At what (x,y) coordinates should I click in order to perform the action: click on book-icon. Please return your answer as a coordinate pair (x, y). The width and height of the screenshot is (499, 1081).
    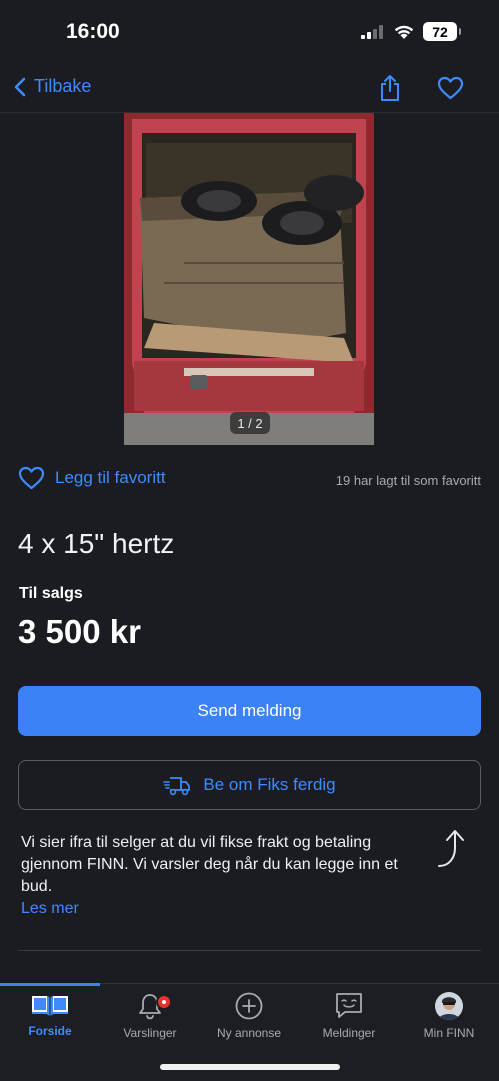
    Looking at the image, I should click on (50, 1006).